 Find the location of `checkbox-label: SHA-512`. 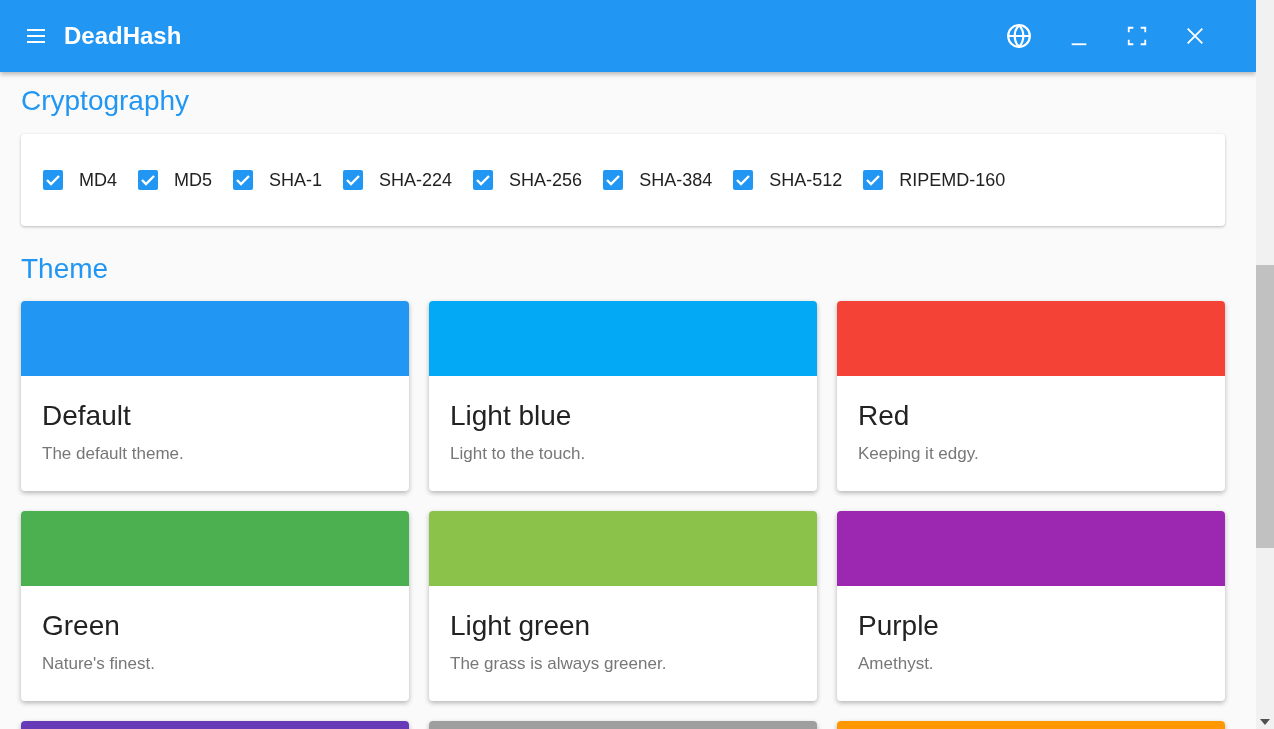

checkbox-label: SHA-512 is located at coordinates (806, 180).